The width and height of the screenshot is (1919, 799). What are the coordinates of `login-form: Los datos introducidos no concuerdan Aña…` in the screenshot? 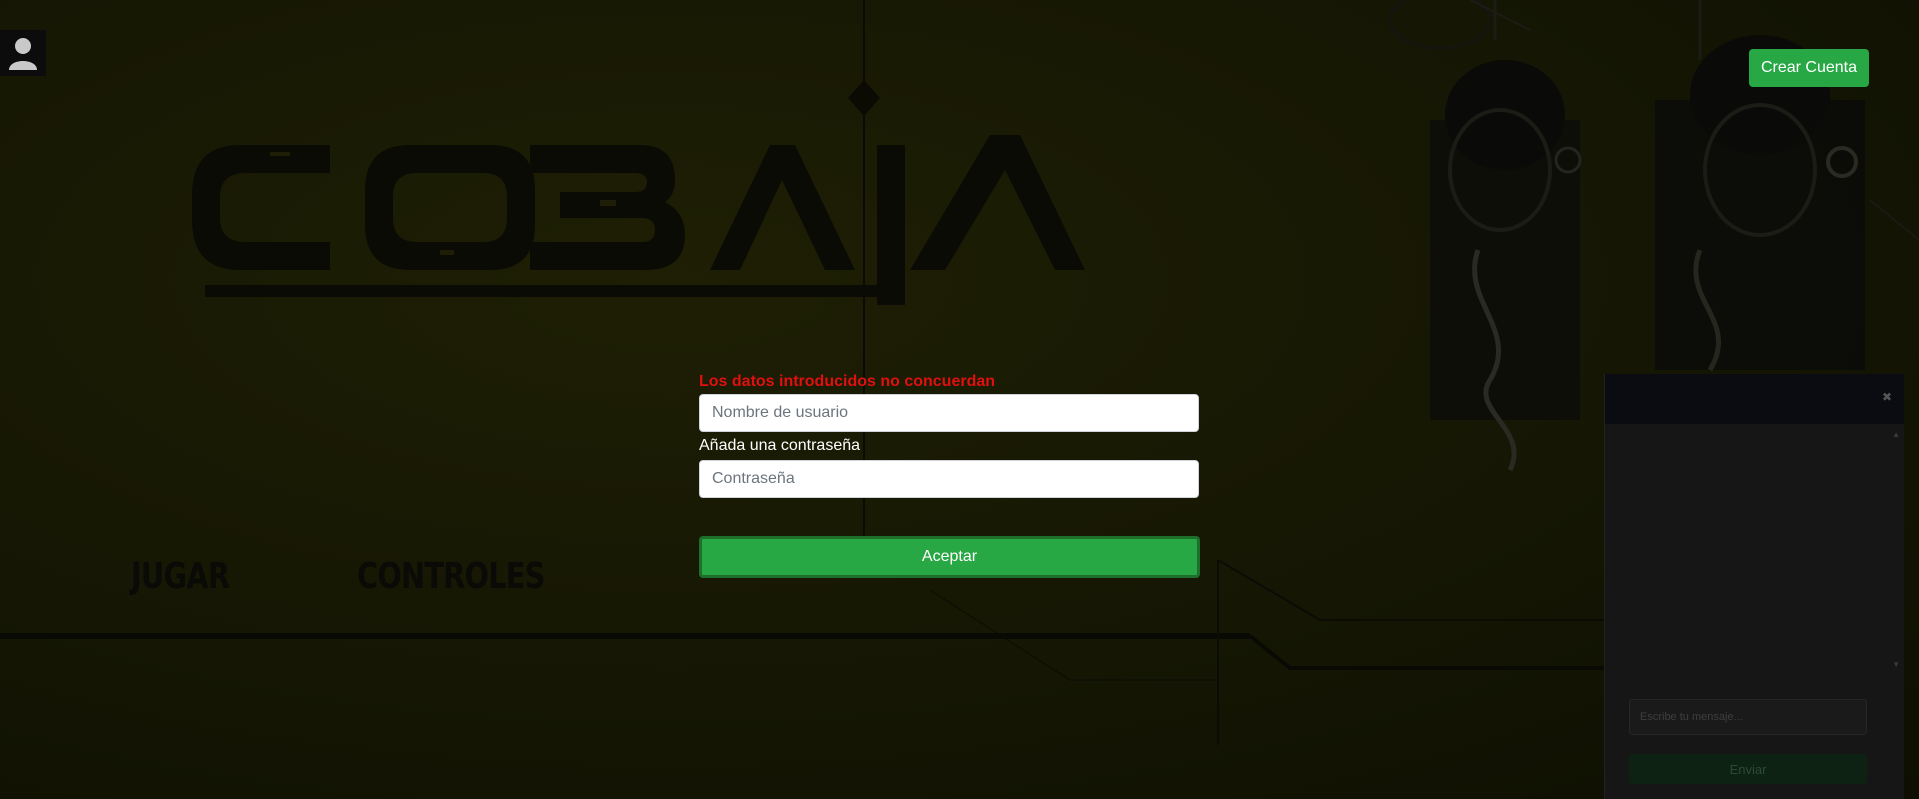 It's located at (949, 474).